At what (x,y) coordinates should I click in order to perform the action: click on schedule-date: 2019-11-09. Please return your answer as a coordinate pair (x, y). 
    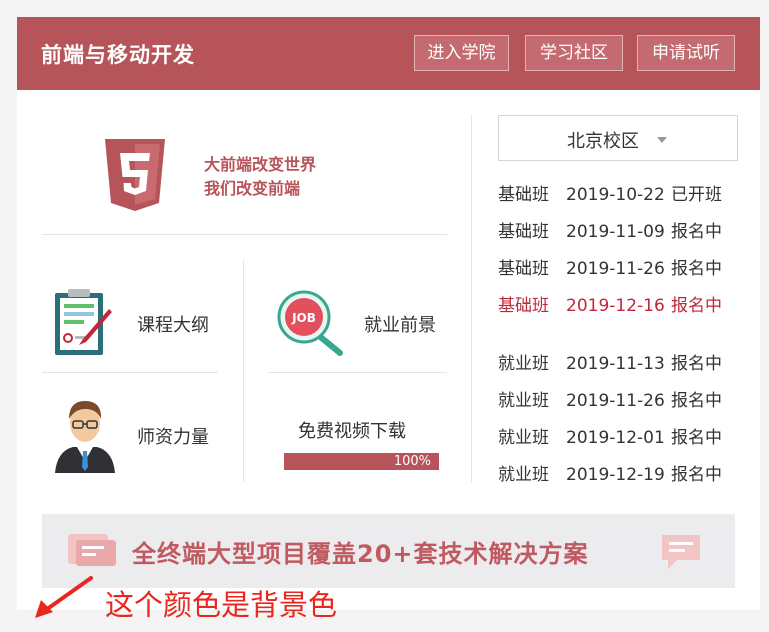
    Looking at the image, I should click on (615, 232).